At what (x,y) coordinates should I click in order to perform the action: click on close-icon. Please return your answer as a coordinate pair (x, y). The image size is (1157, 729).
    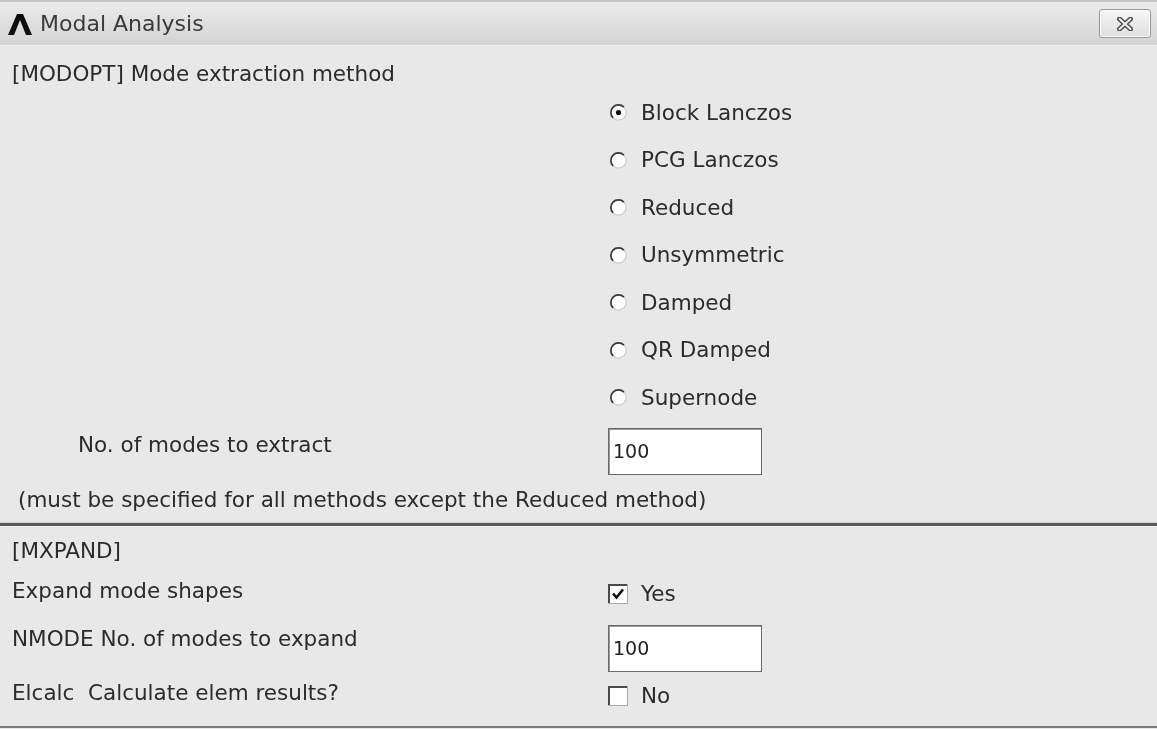
    Looking at the image, I should click on (1125, 23).